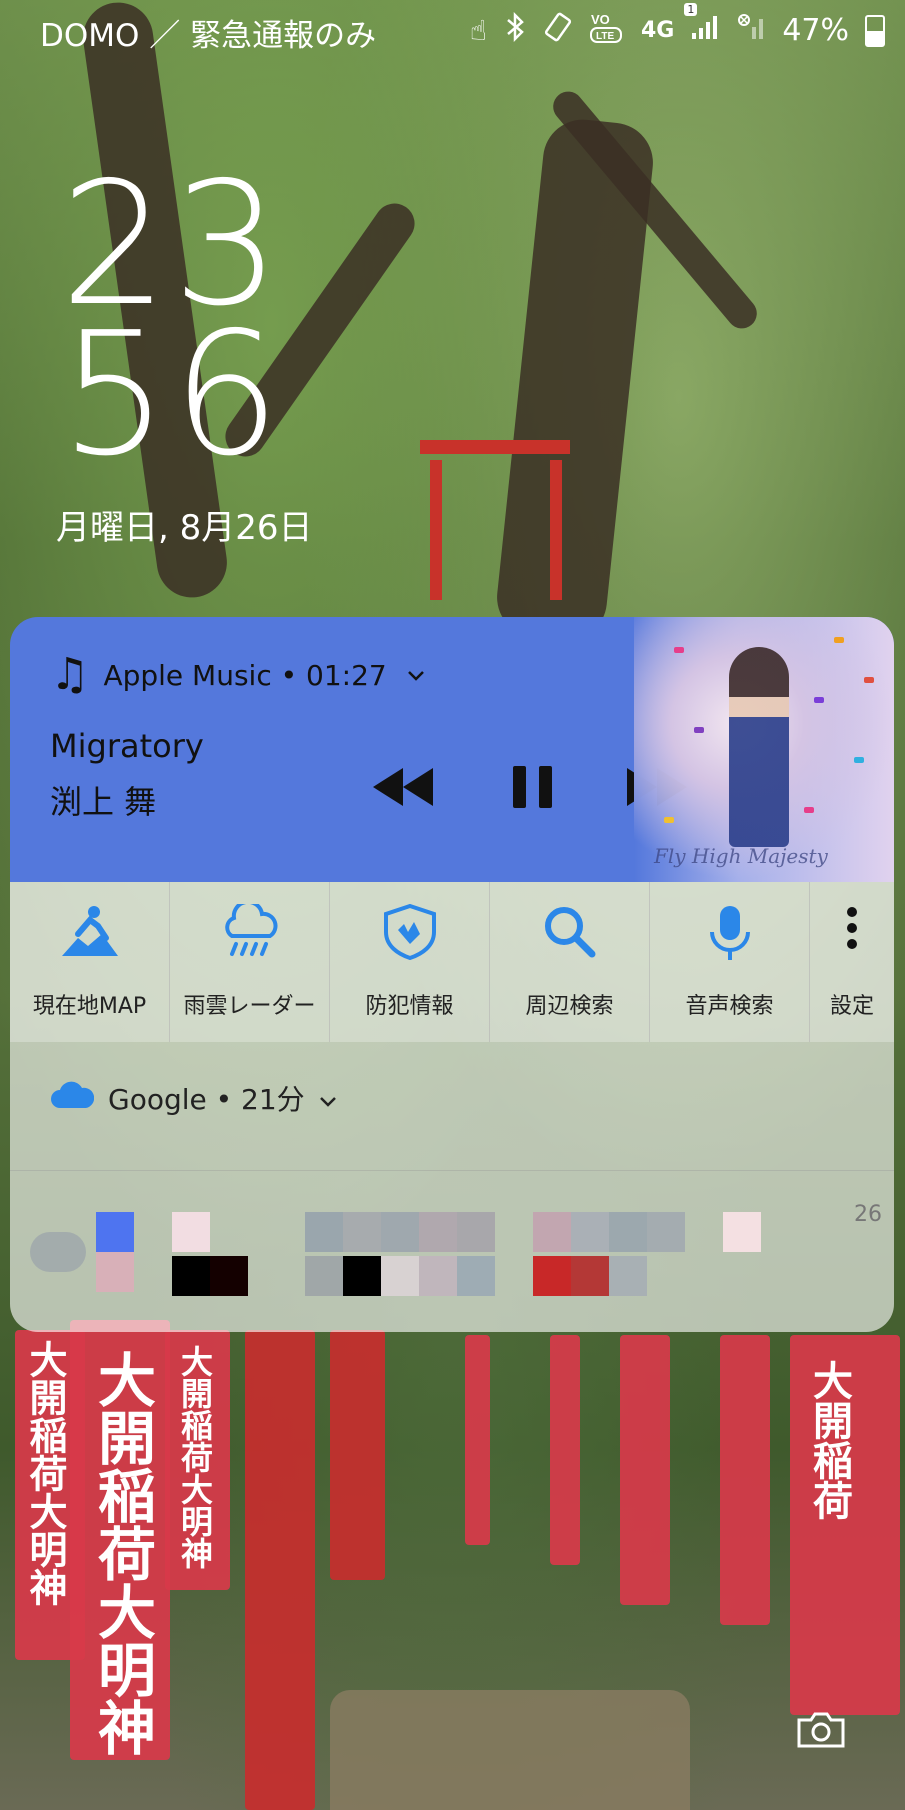 The height and width of the screenshot is (1810, 905). Describe the element at coordinates (759, 747) in the screenshot. I see `album-art-figure` at that location.